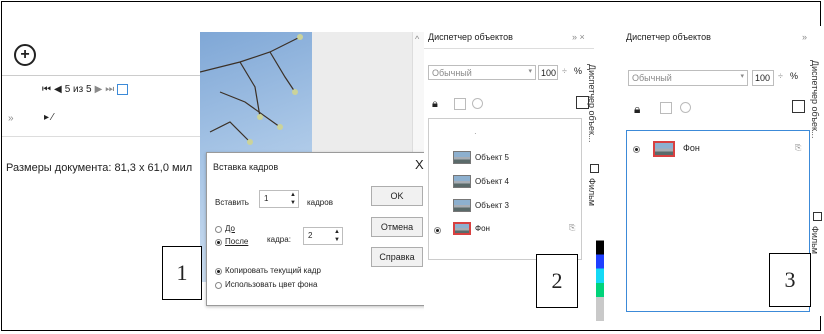  What do you see at coordinates (123, 89) in the screenshot?
I see `frame-settings-icon` at bounding box center [123, 89].